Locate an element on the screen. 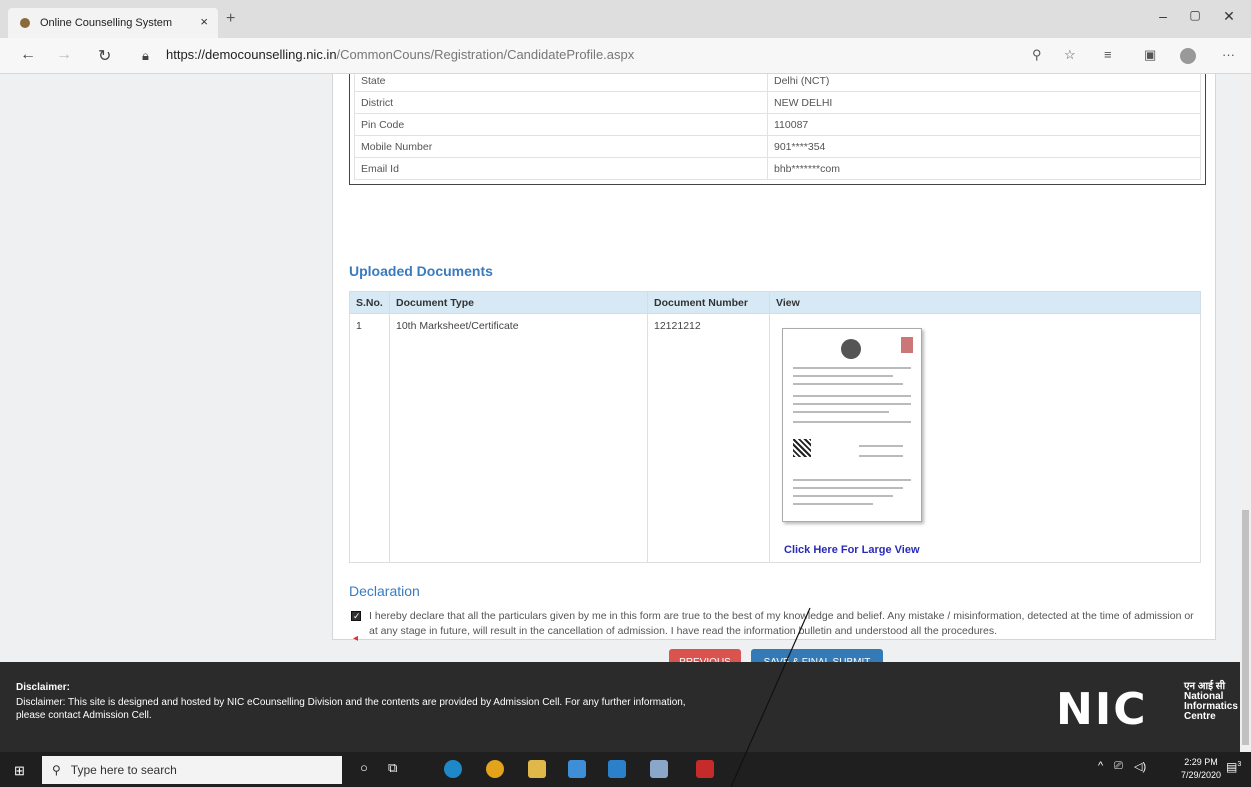 The image size is (1251, 787). notification-center-icon: ▤3 is located at coordinates (1233, 767).